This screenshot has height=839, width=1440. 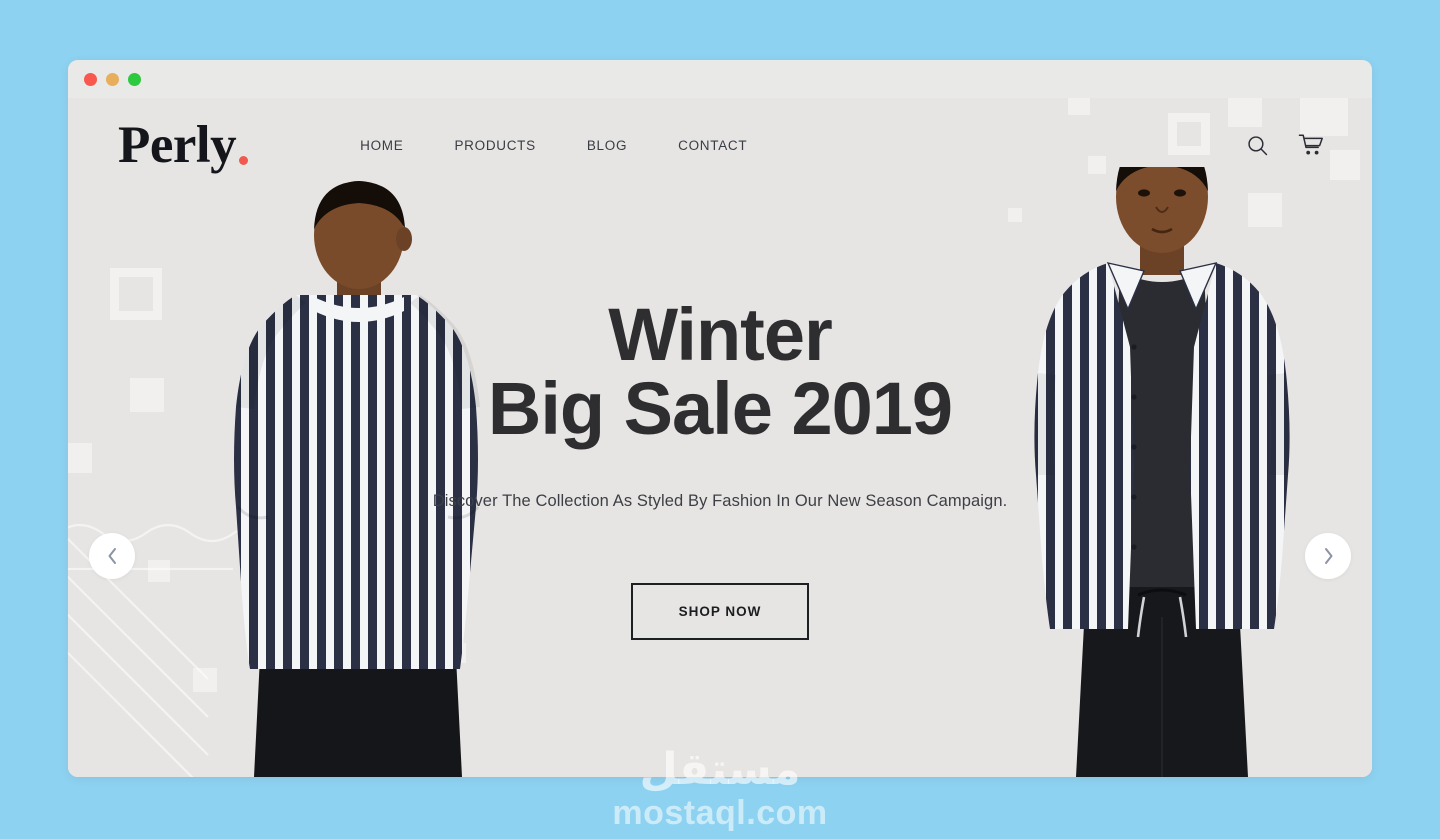 What do you see at coordinates (720, 334) in the screenshot?
I see `hero-title-line-1: Winter` at bounding box center [720, 334].